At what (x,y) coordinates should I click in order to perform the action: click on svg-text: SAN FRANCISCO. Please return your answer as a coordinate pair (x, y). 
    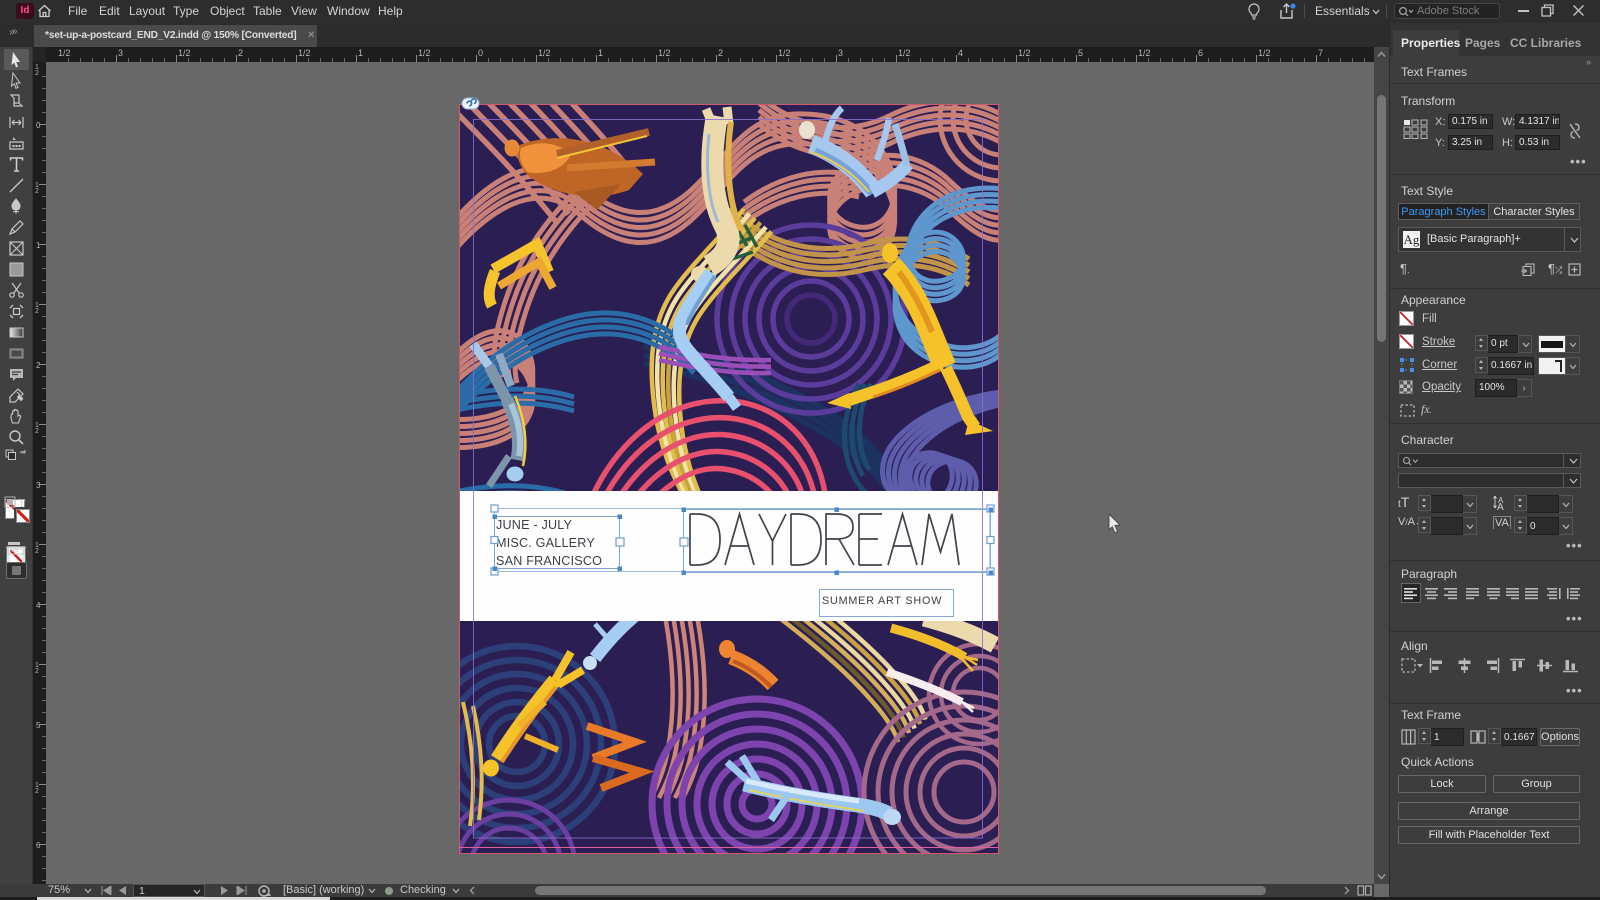
    Looking at the image, I should click on (549, 561).